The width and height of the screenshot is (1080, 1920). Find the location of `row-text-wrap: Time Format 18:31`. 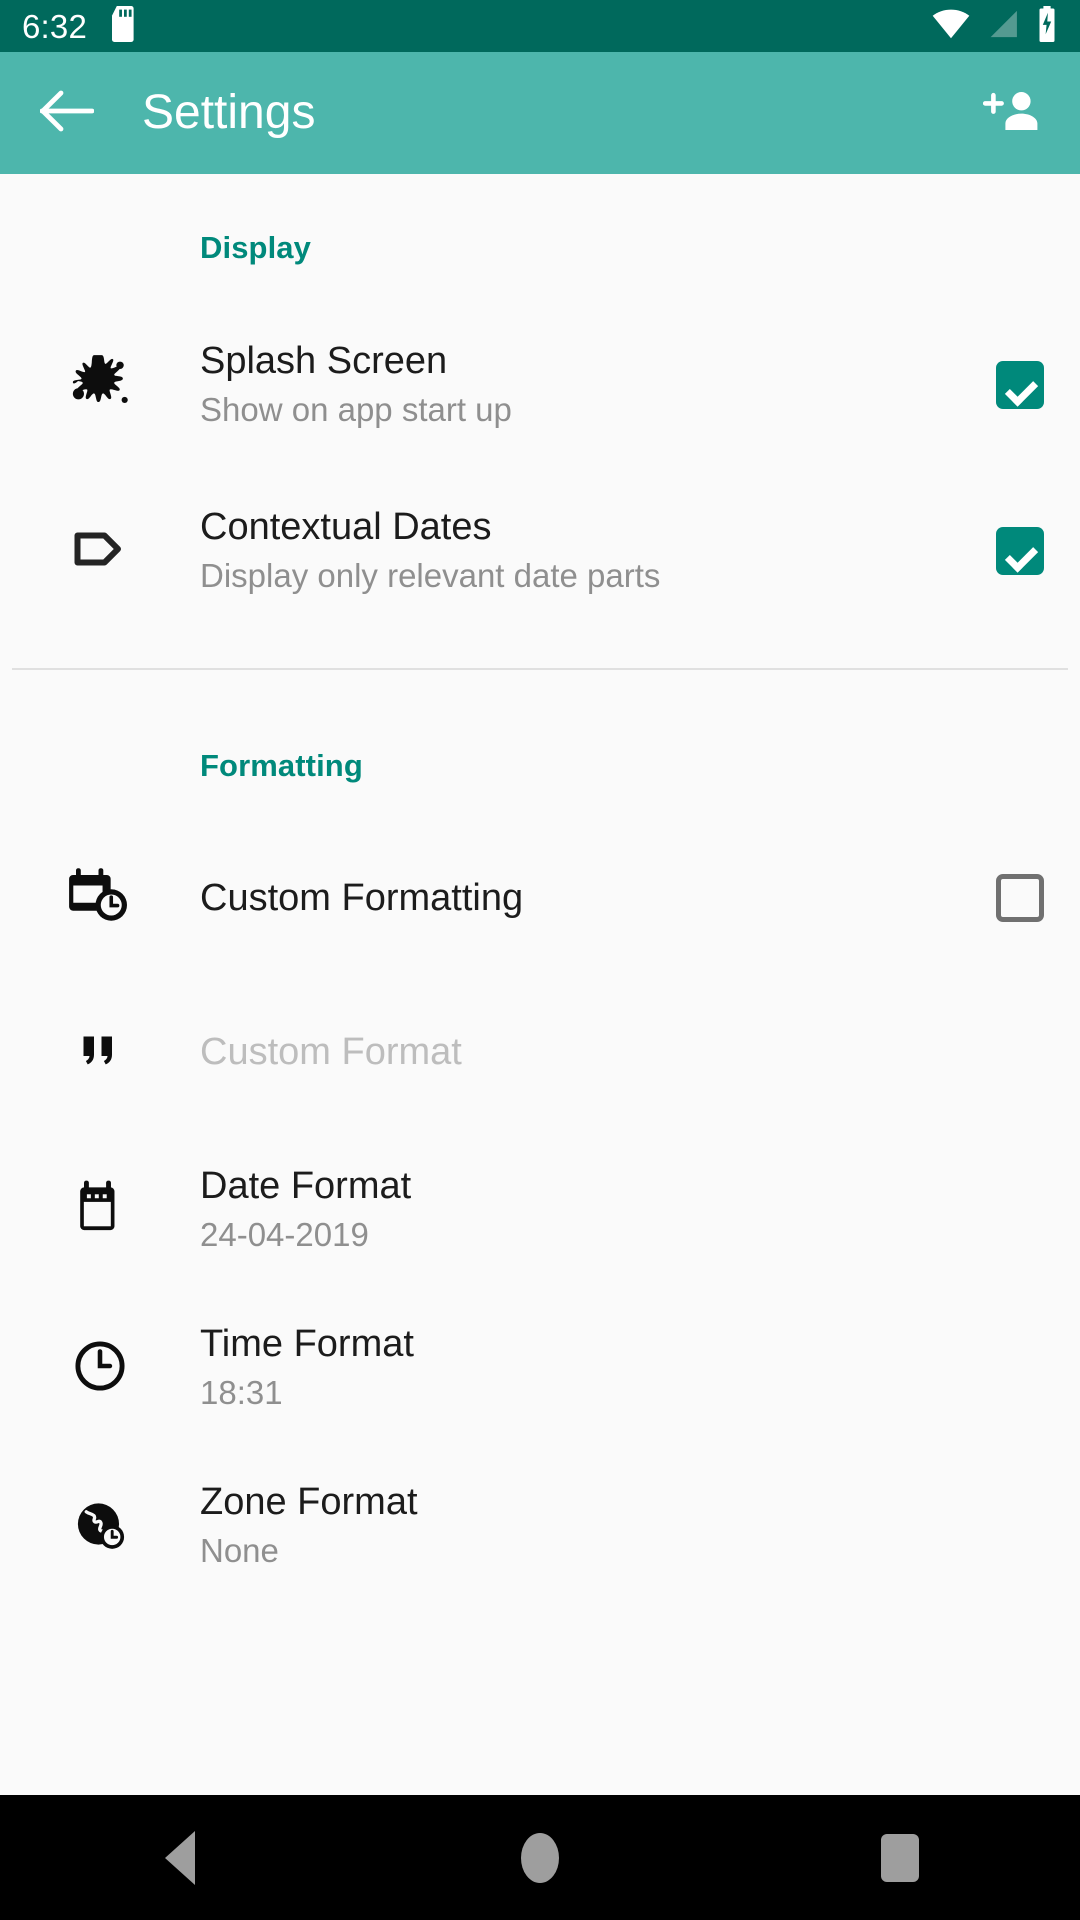

row-text-wrap: Time Format 18:31 is located at coordinates (622, 1367).